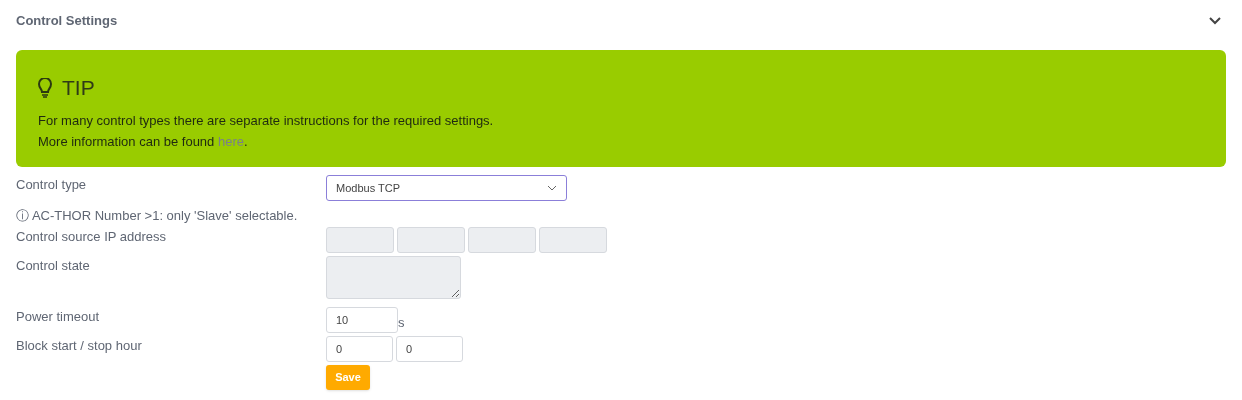 This screenshot has width=1242, height=400. Describe the element at coordinates (359, 348) in the screenshot. I see `start-hour-field: 0` at that location.